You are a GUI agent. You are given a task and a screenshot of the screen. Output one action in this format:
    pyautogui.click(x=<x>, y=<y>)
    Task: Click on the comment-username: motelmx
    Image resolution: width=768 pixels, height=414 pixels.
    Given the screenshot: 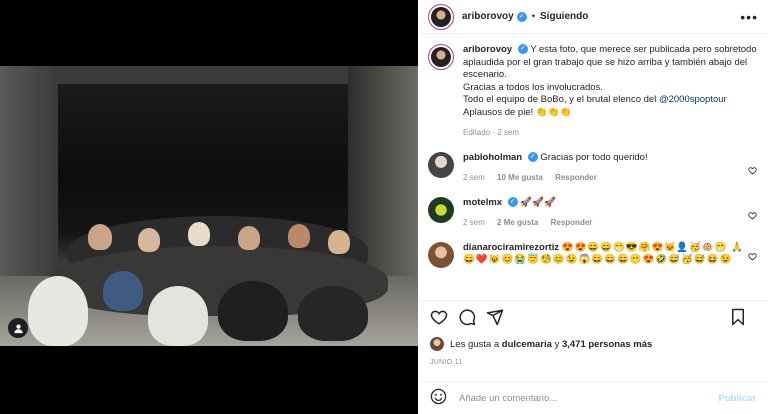 What is the action you would take?
    pyautogui.click(x=482, y=202)
    